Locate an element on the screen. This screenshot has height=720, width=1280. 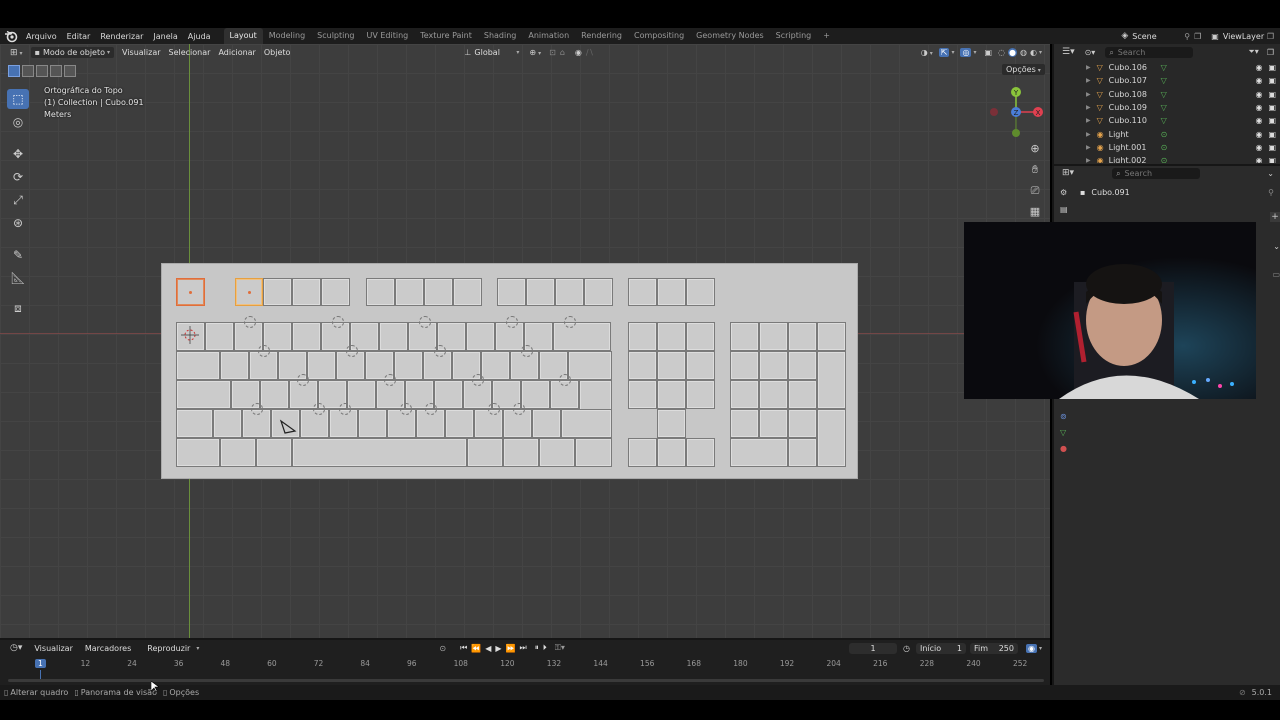
add-cube-tool-icon: ⧈ is located at coordinates (18, 308).